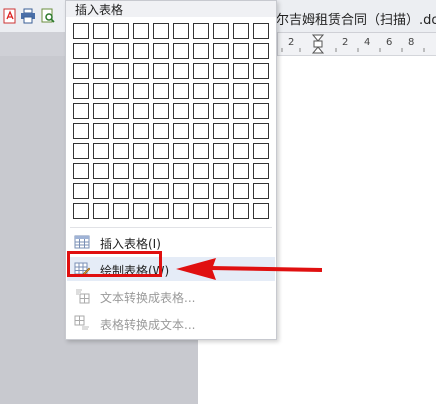 The image size is (436, 404). Describe the element at coordinates (48, 16) in the screenshot. I see `print-preview-icon` at that location.